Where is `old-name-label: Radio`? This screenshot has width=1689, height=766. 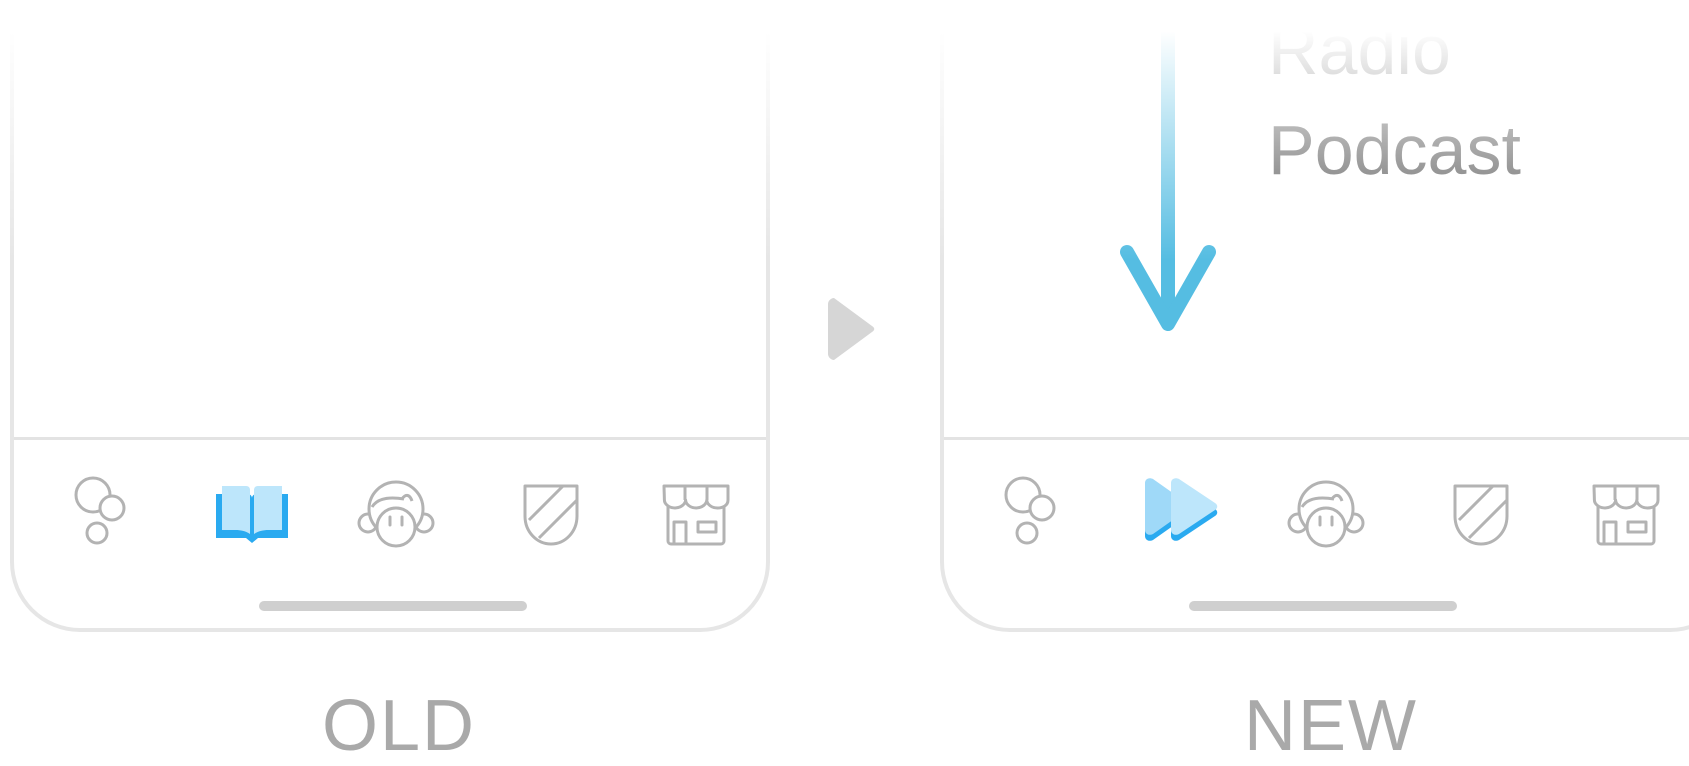 old-name-label: Radio is located at coordinates (1359, 50).